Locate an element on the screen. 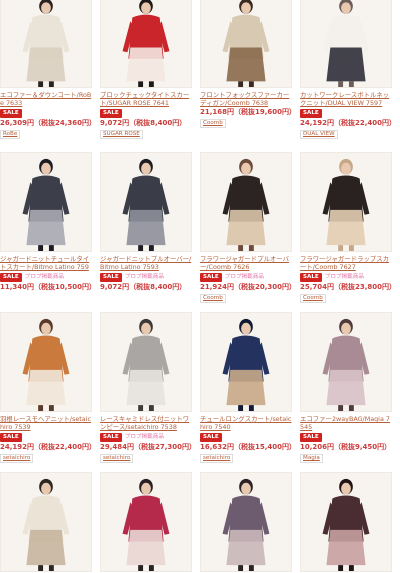 Image resolution: width=400 pixels, height=573 pixels. product-price: 24,192円（税抜22,400円） is located at coordinates (48, 447).